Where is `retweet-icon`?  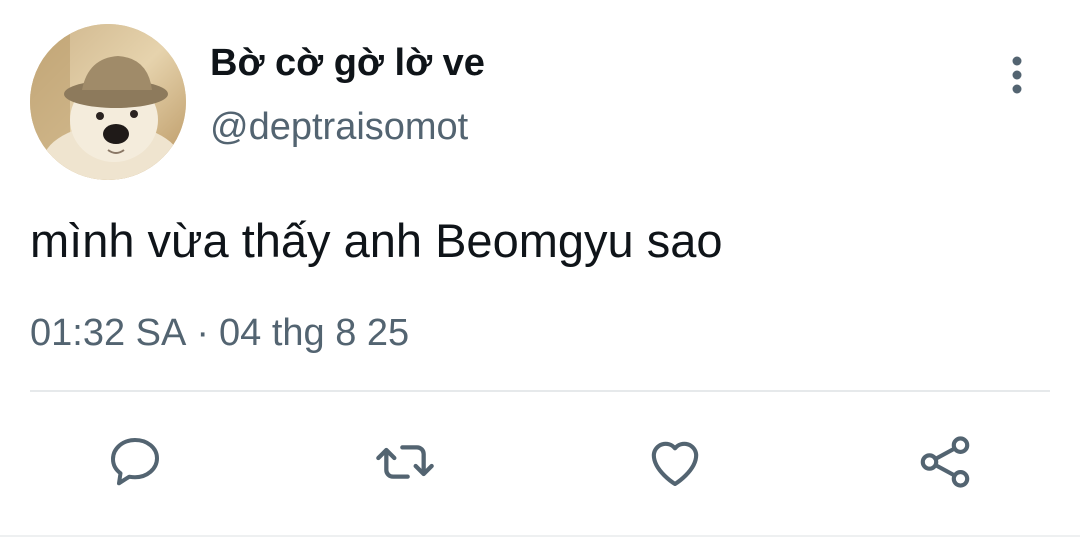 retweet-icon is located at coordinates (405, 462).